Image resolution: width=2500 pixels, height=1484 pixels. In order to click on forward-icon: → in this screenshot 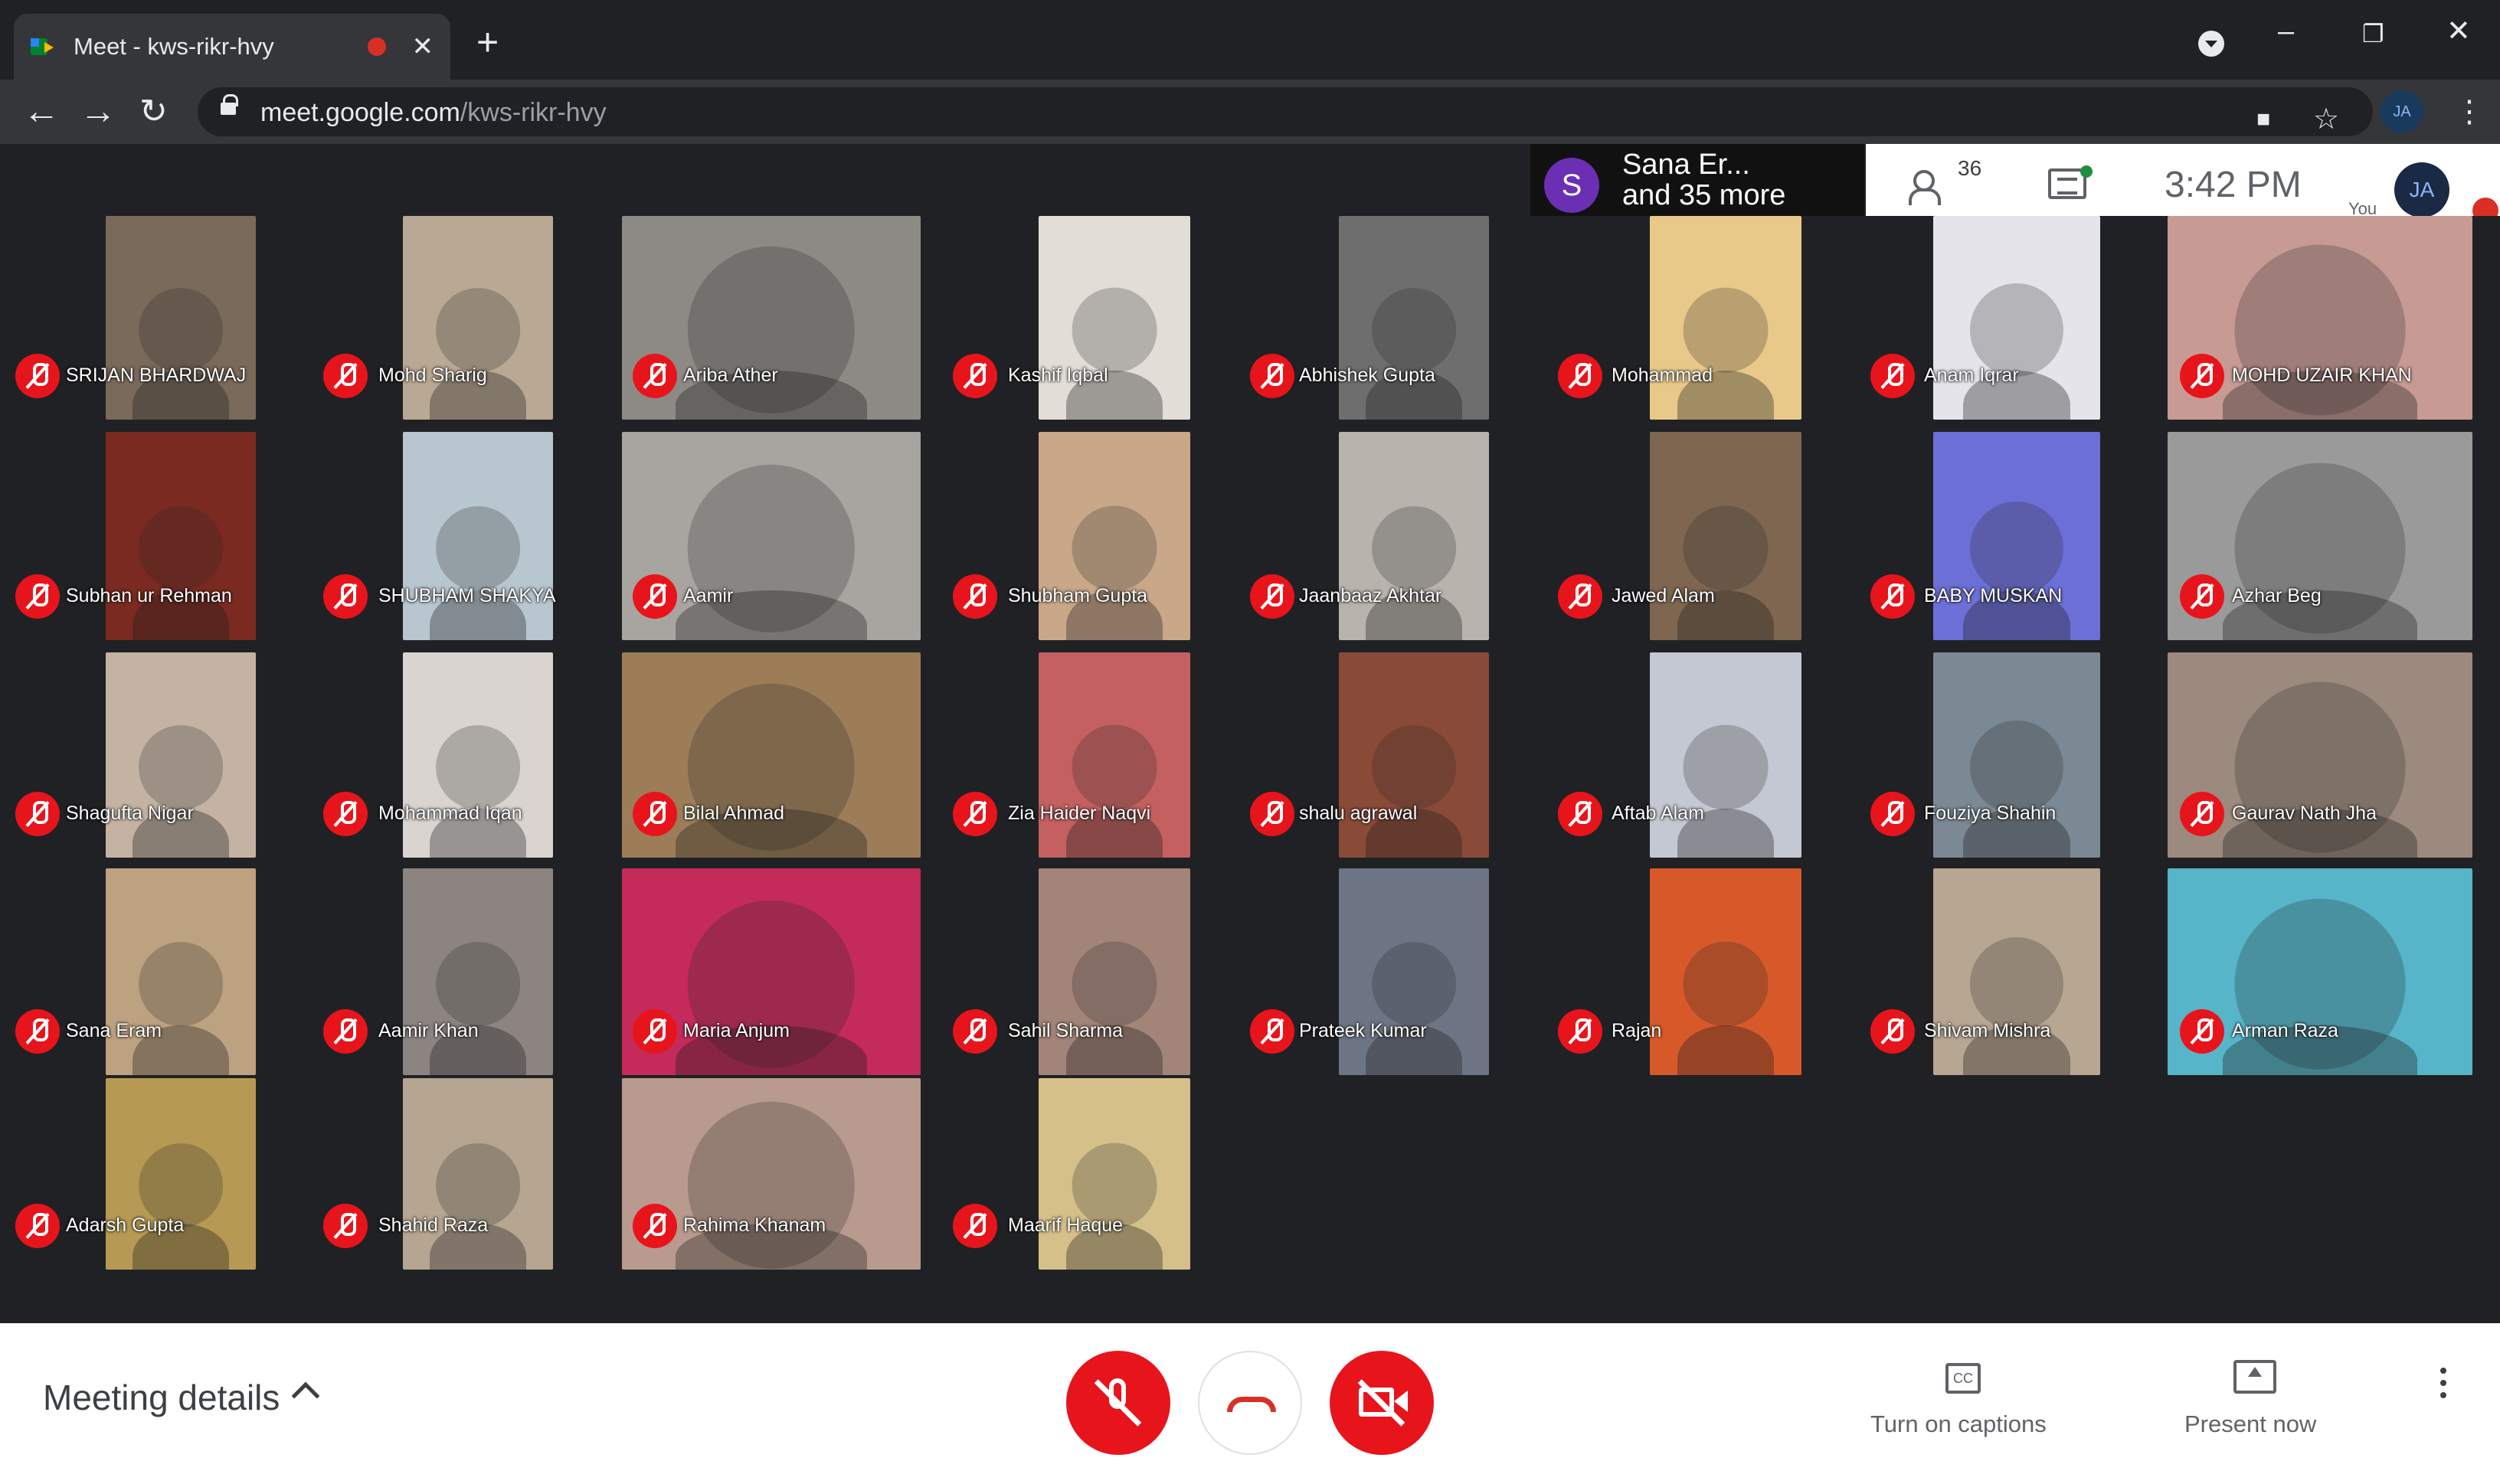, I will do `click(98, 111)`.